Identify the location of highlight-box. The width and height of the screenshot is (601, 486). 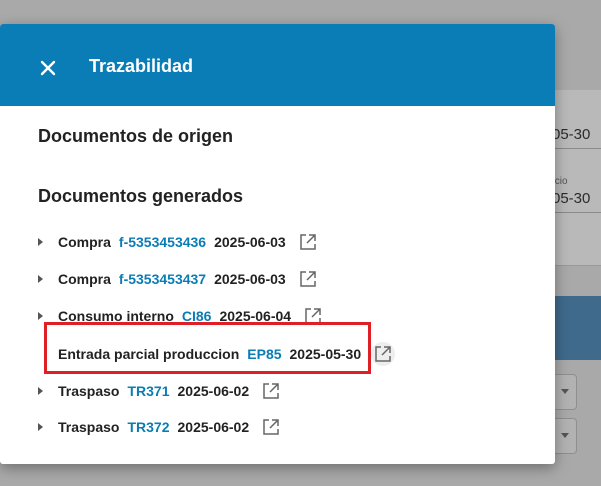
(207, 348).